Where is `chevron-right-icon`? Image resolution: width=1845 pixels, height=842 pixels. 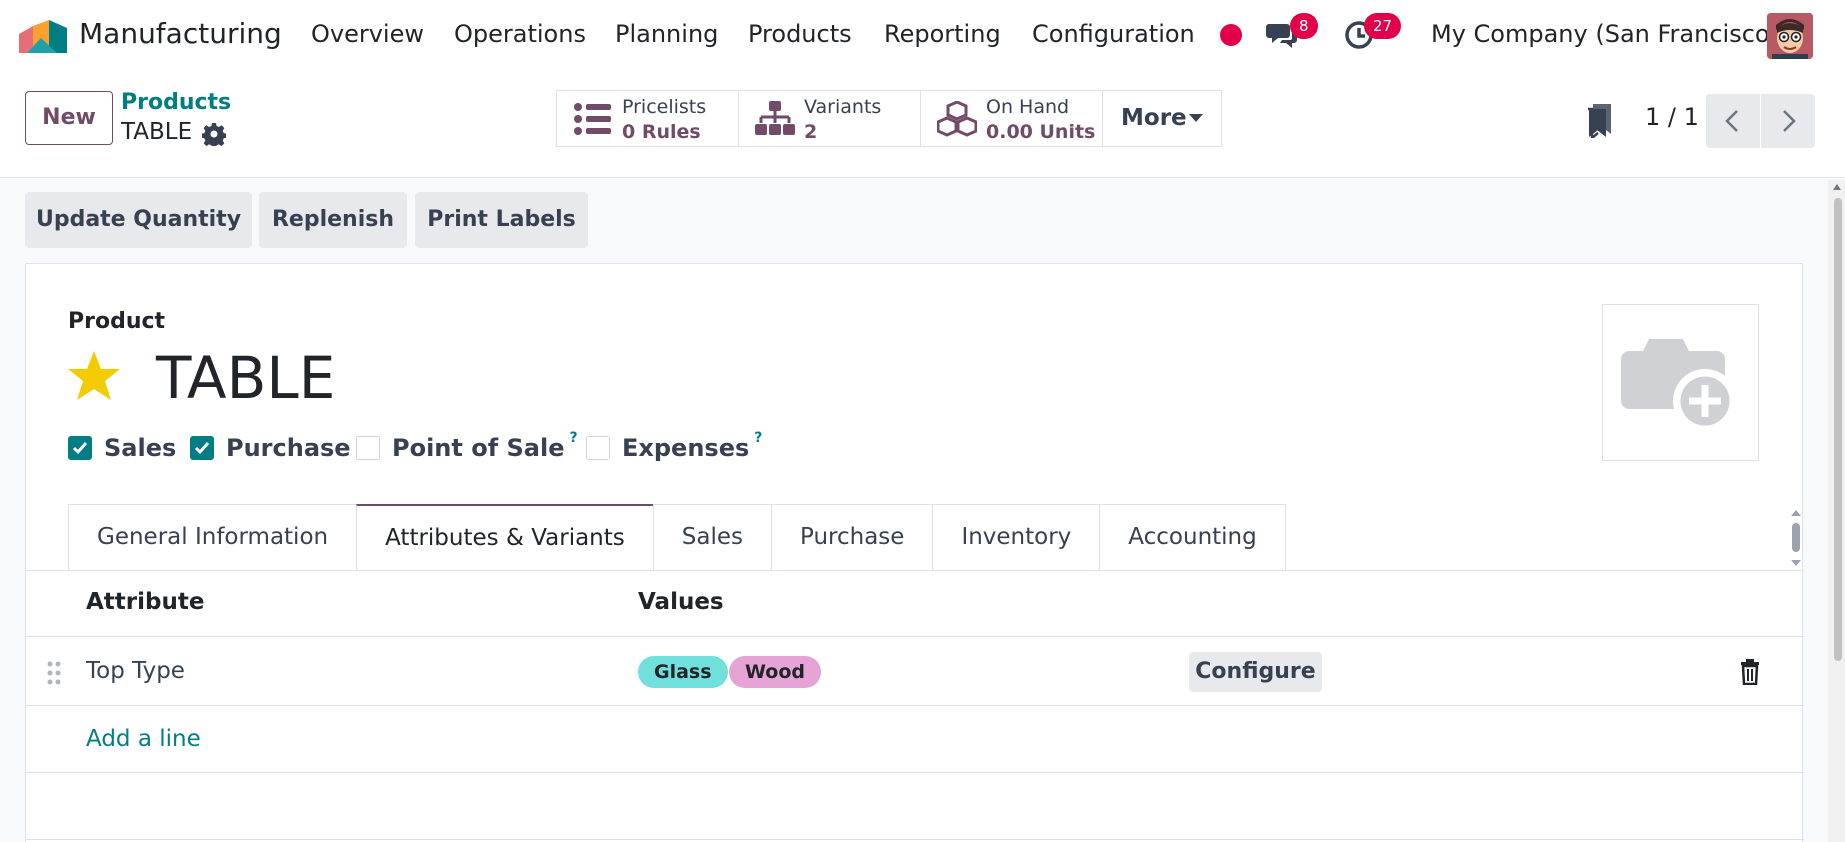 chevron-right-icon is located at coordinates (1789, 121).